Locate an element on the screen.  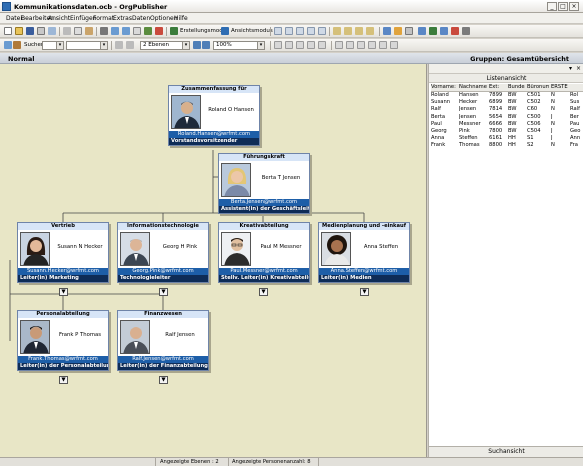
col-bundes: Bundes is located at coordinates (516, 87).